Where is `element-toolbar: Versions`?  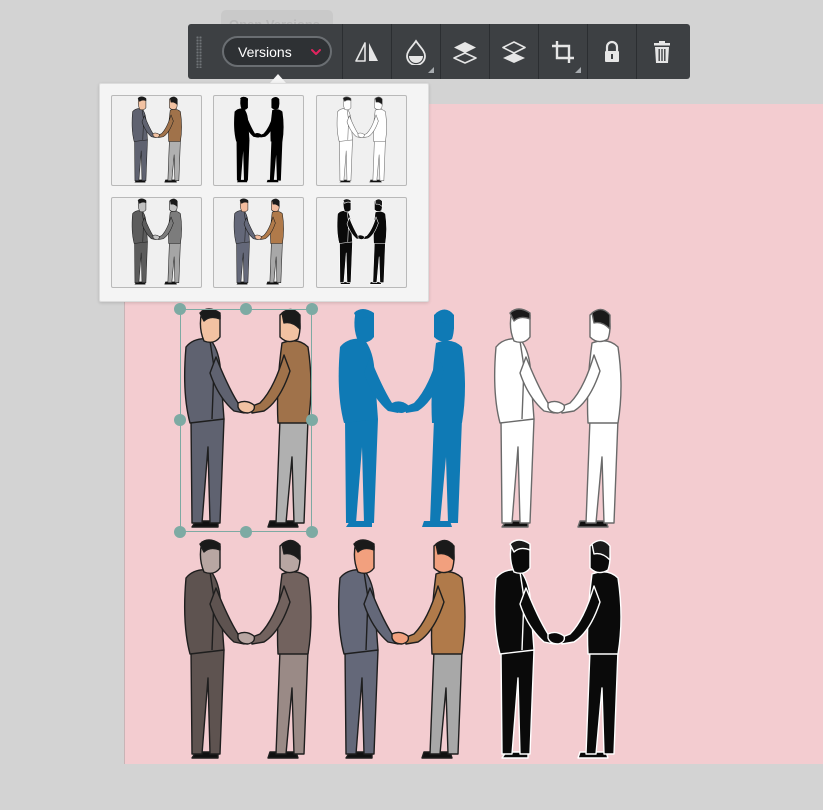 element-toolbar: Versions is located at coordinates (439, 51).